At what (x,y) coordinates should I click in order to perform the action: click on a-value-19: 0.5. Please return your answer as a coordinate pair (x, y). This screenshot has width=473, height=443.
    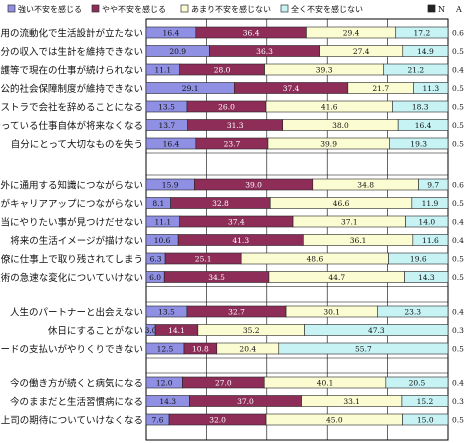
    Looking at the image, I should click on (458, 420).